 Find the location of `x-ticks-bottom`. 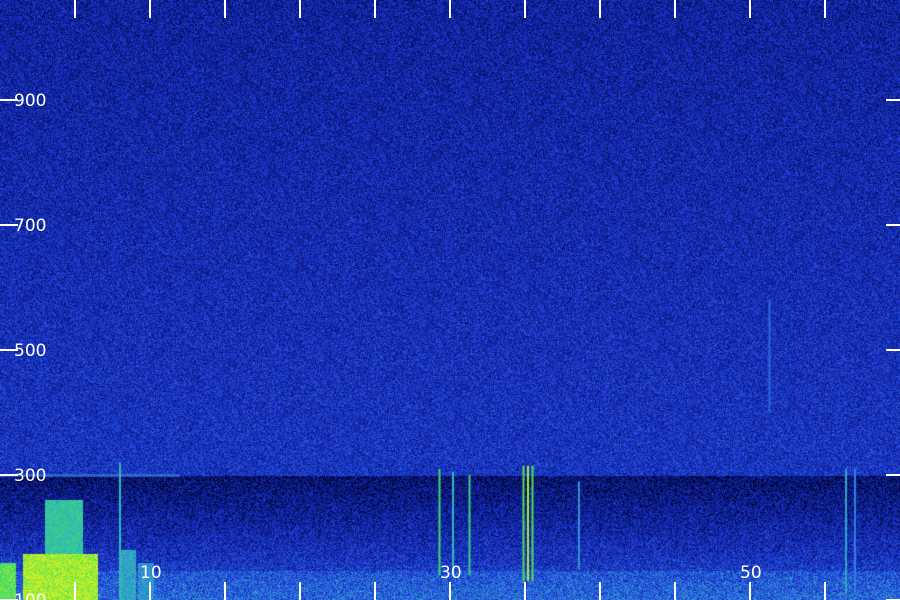

x-ticks-bottom is located at coordinates (450, 591).